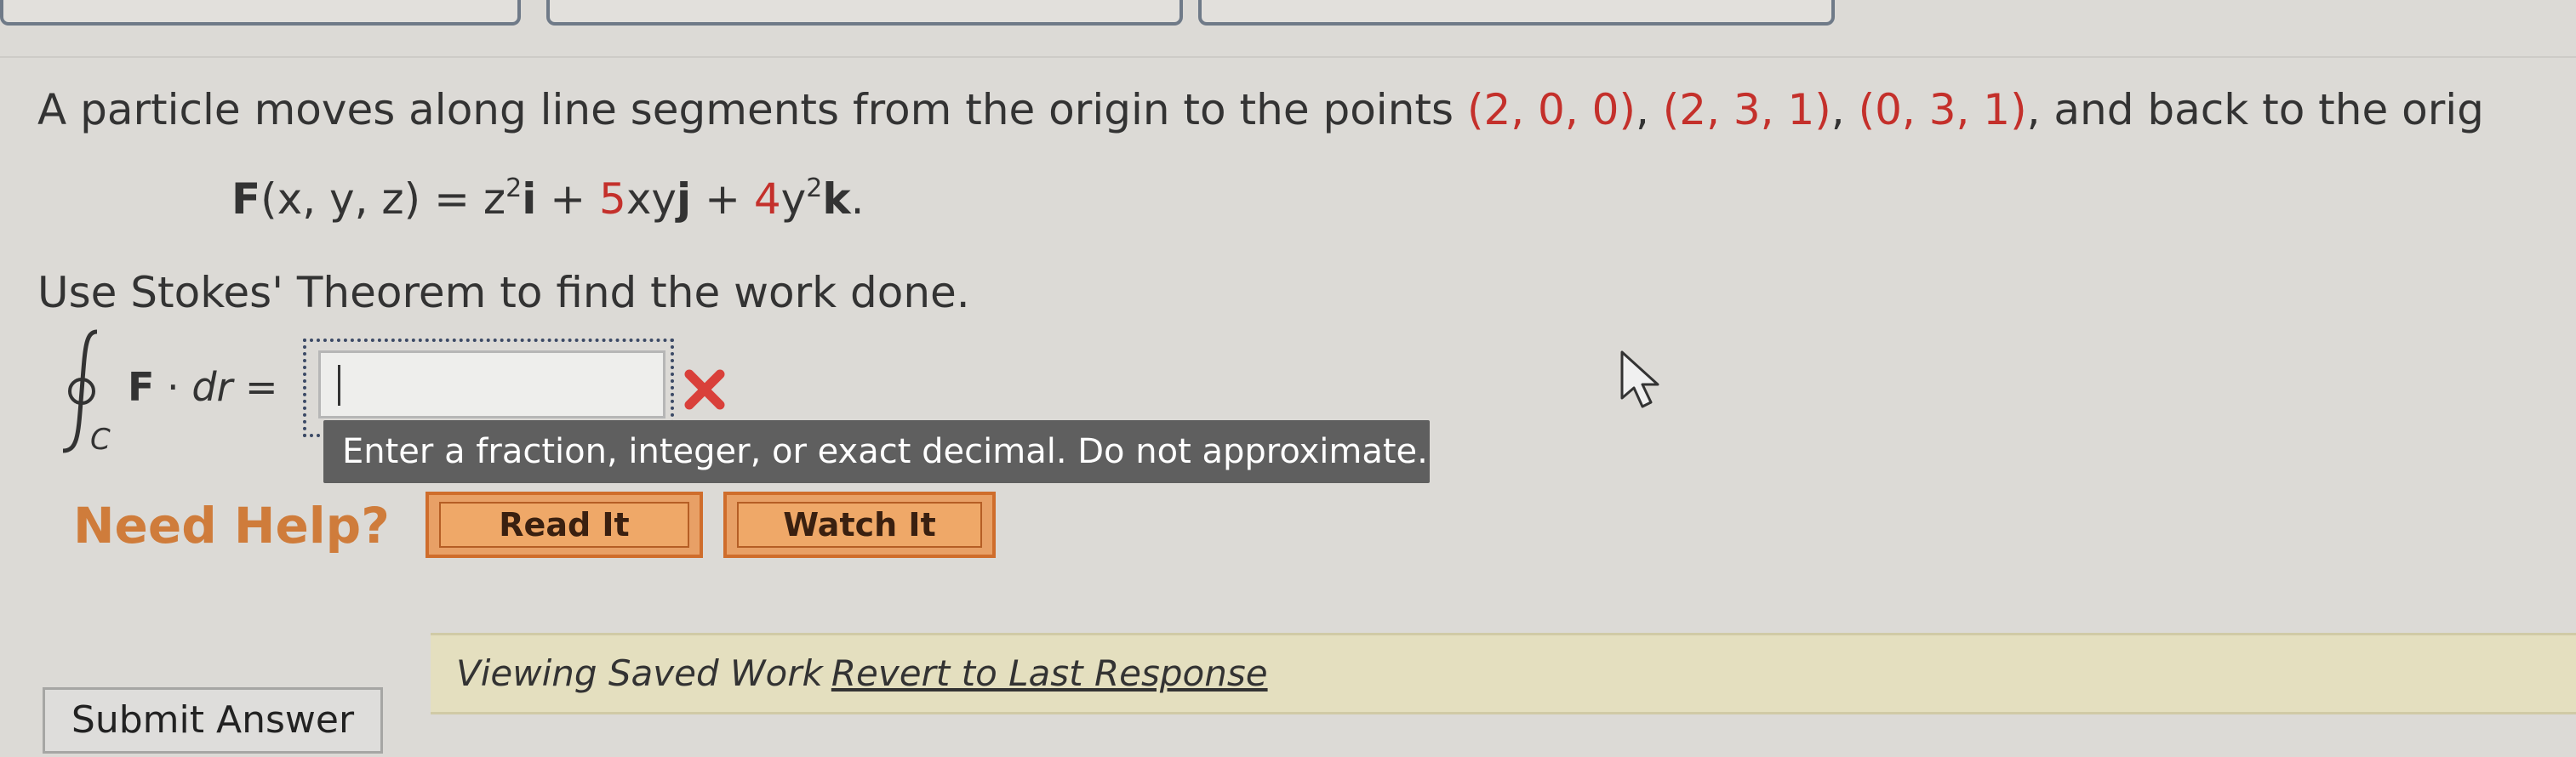 This screenshot has height=757, width=2576. Describe the element at coordinates (1746, 109) in the screenshot. I see `point-2: (2, 3, 1)` at that location.